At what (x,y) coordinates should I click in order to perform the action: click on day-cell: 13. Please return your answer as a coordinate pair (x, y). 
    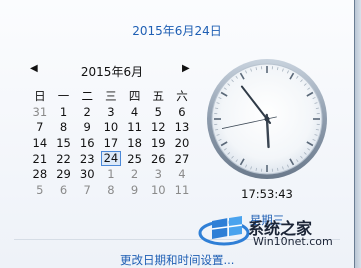
    Looking at the image, I should click on (182, 128).